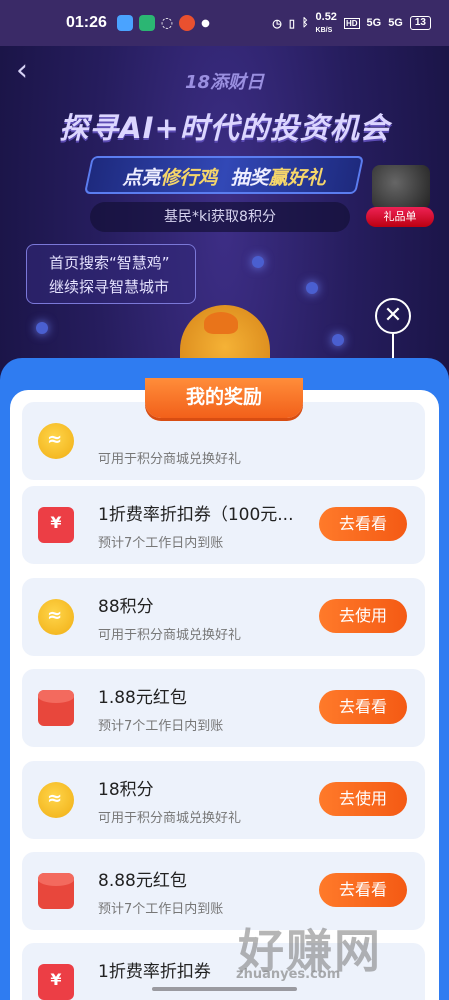 The height and width of the screenshot is (1000, 449). I want to click on search-tip-line1: 首页搜索“智慧鸡”, so click(109, 263).